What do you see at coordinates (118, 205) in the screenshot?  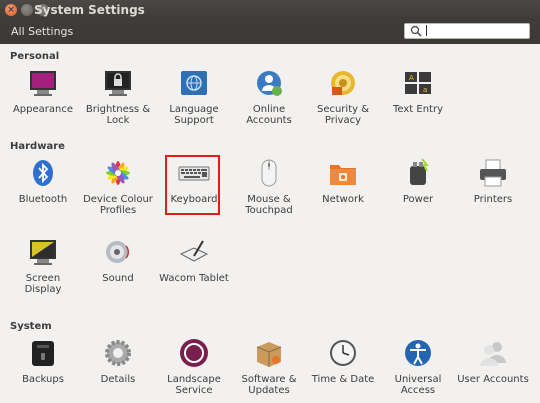 I see `item-label: Device Colour Profiles` at bounding box center [118, 205].